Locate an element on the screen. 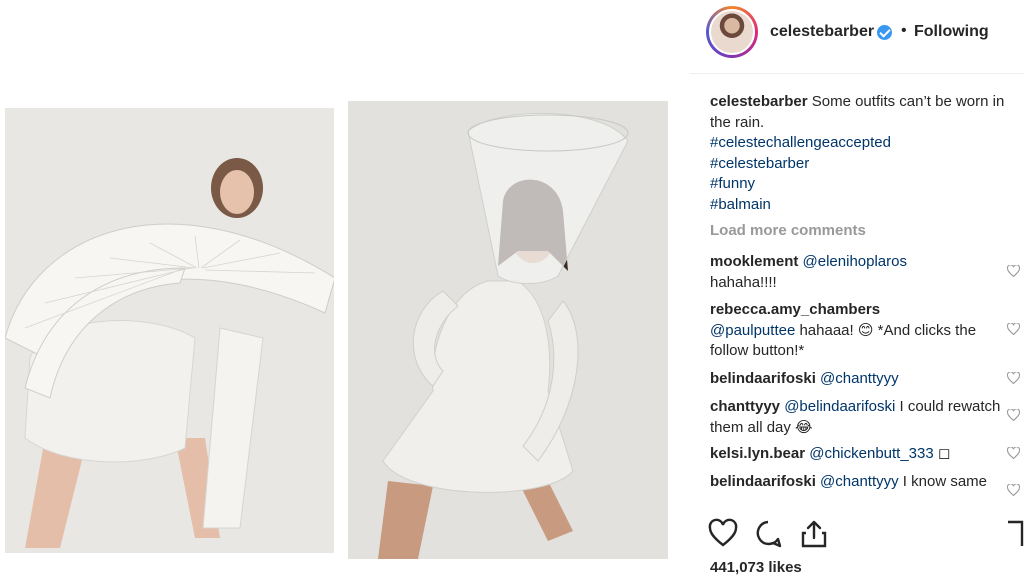 The width and height of the screenshot is (1024, 581). caption-username: celestebarber is located at coordinates (759, 101).